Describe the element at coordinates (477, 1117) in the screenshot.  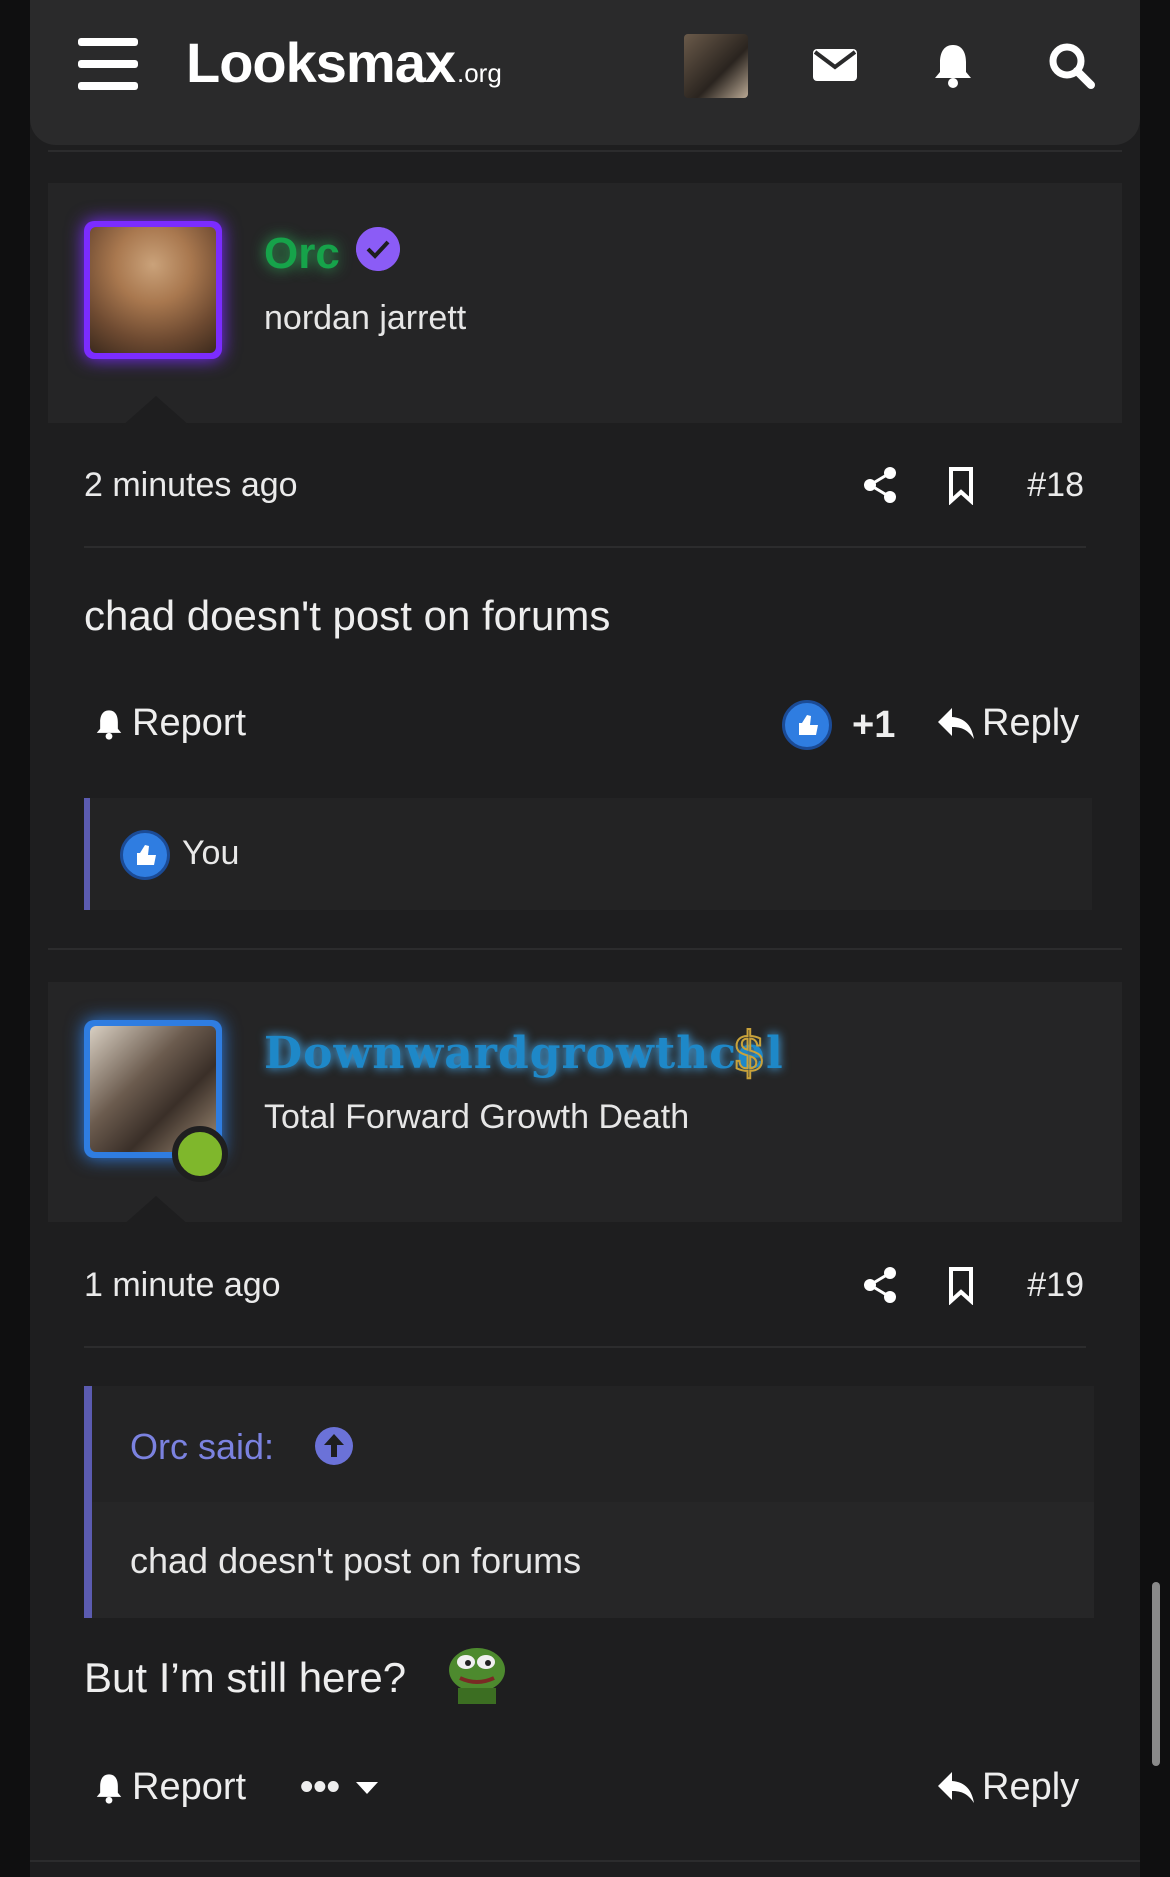
I see `user-title: Total Forward Growth Death` at that location.